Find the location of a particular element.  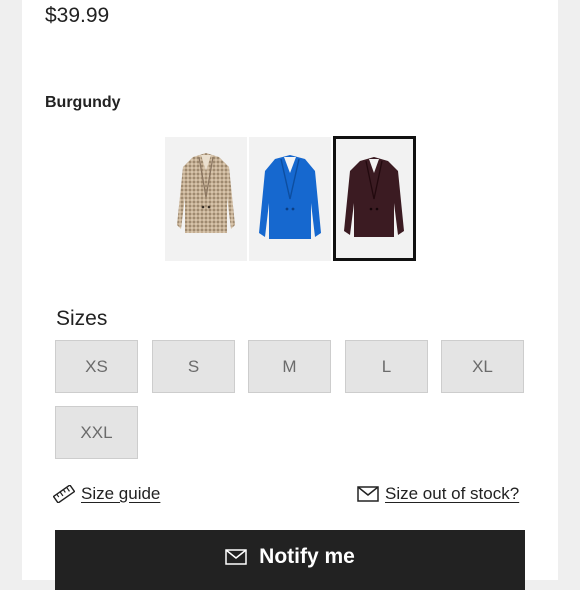

size-guide-link: Size guide is located at coordinates (106, 494).